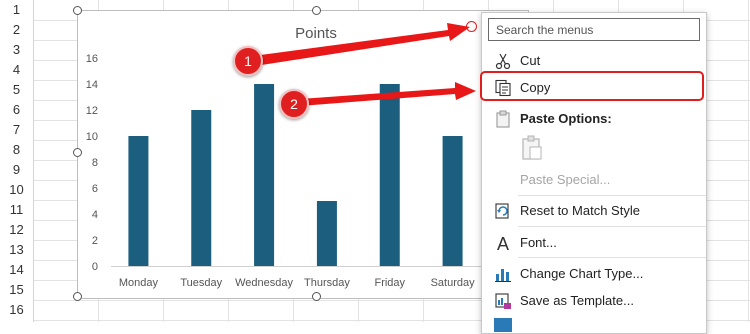  What do you see at coordinates (294, 104) in the screenshot?
I see `callout-badge-2: 2` at bounding box center [294, 104].